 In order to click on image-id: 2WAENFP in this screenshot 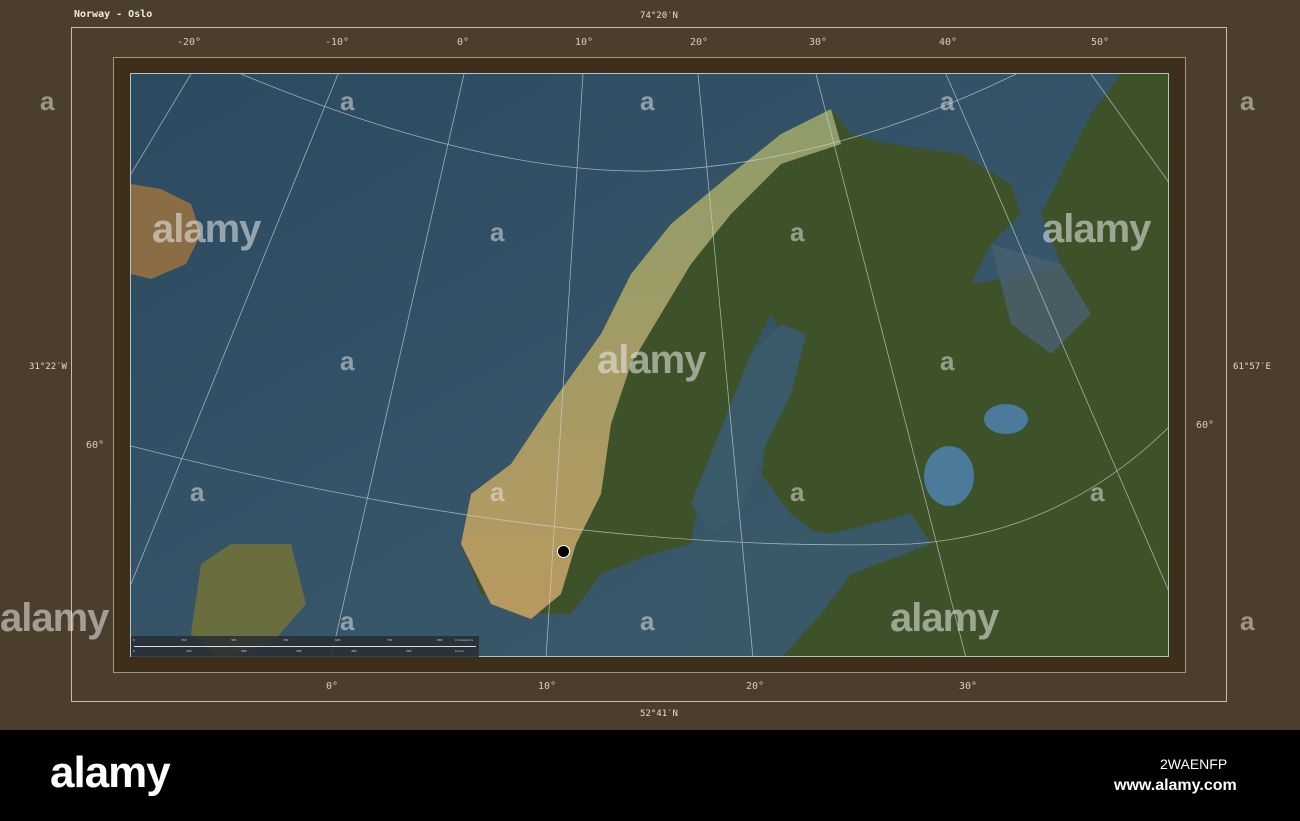, I will do `click(1194, 764)`.